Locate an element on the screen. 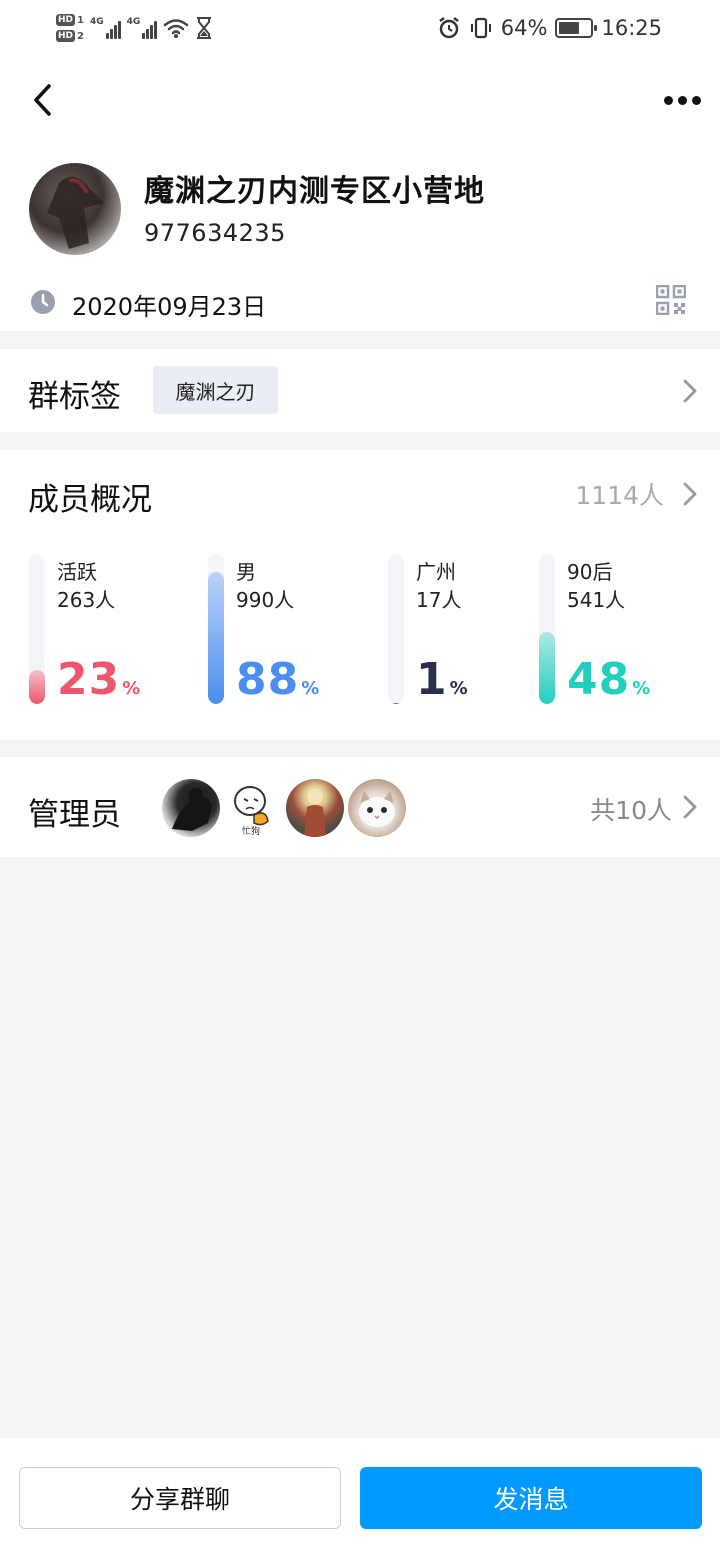  admin-count: 共10人 is located at coordinates (631, 810).